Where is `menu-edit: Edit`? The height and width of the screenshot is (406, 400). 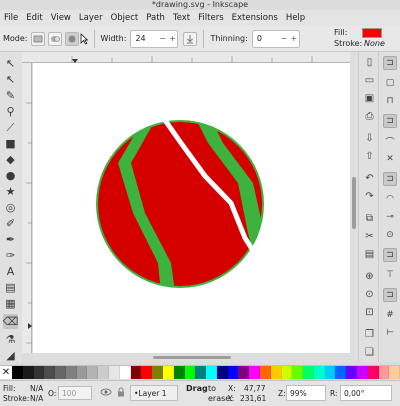
menu-edit: Edit is located at coordinates (34, 18).